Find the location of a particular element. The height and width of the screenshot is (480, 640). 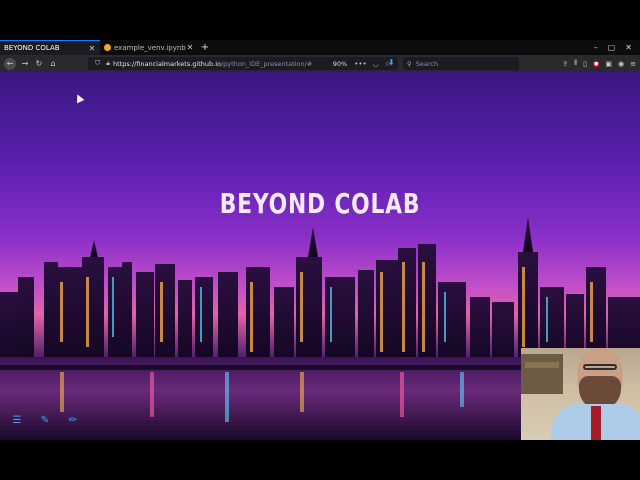

tab-title: BEYOND COLAB is located at coordinates (32, 48).